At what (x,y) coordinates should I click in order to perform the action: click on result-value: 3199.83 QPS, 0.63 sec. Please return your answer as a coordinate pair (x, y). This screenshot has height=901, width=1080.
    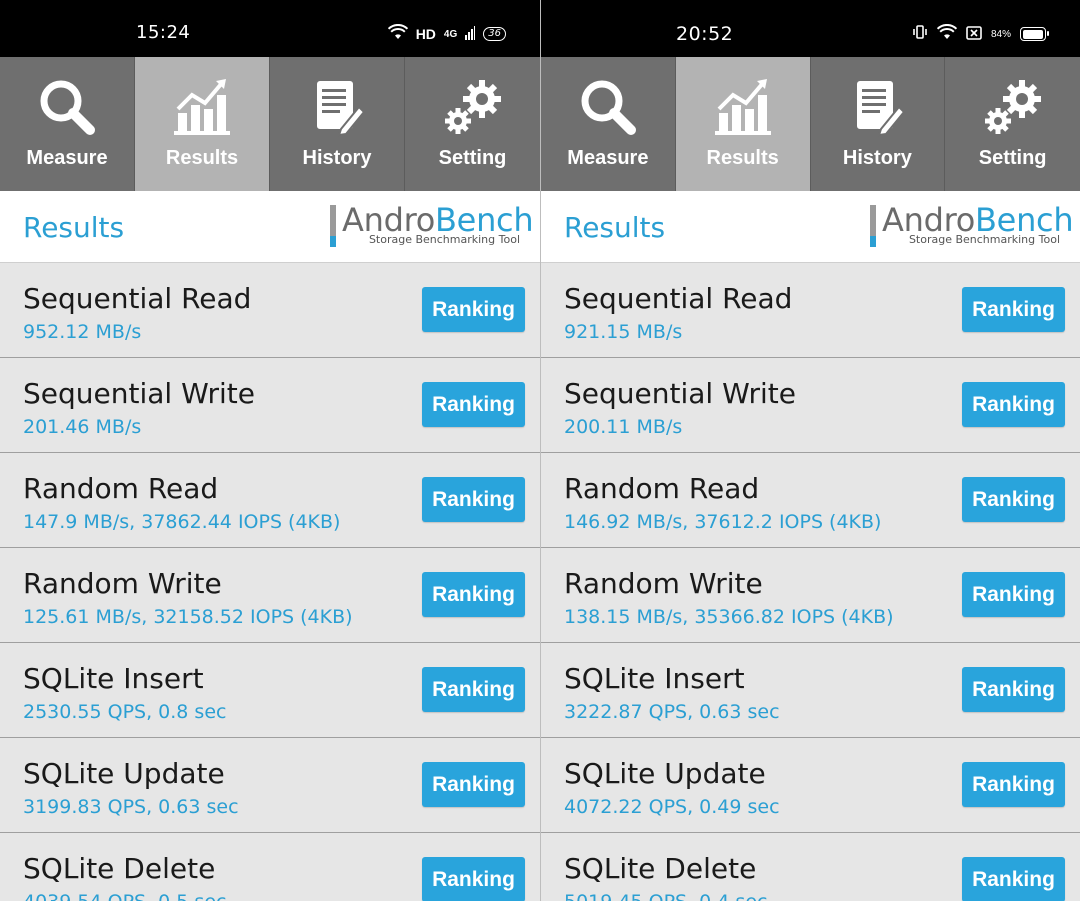
    Looking at the image, I should click on (131, 807).